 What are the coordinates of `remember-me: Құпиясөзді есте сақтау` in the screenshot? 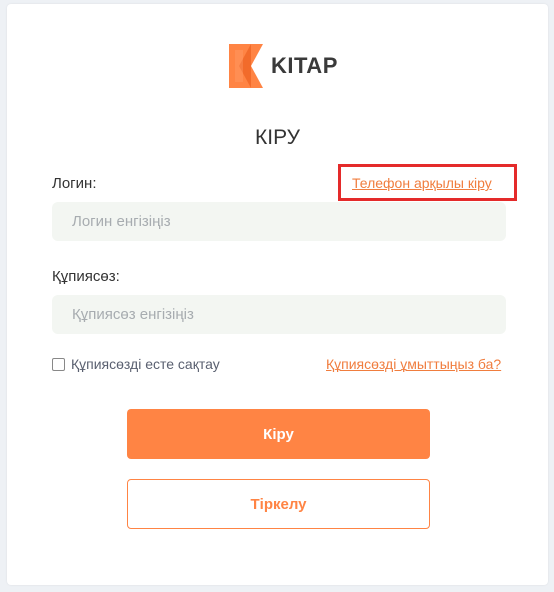 It's located at (136, 364).